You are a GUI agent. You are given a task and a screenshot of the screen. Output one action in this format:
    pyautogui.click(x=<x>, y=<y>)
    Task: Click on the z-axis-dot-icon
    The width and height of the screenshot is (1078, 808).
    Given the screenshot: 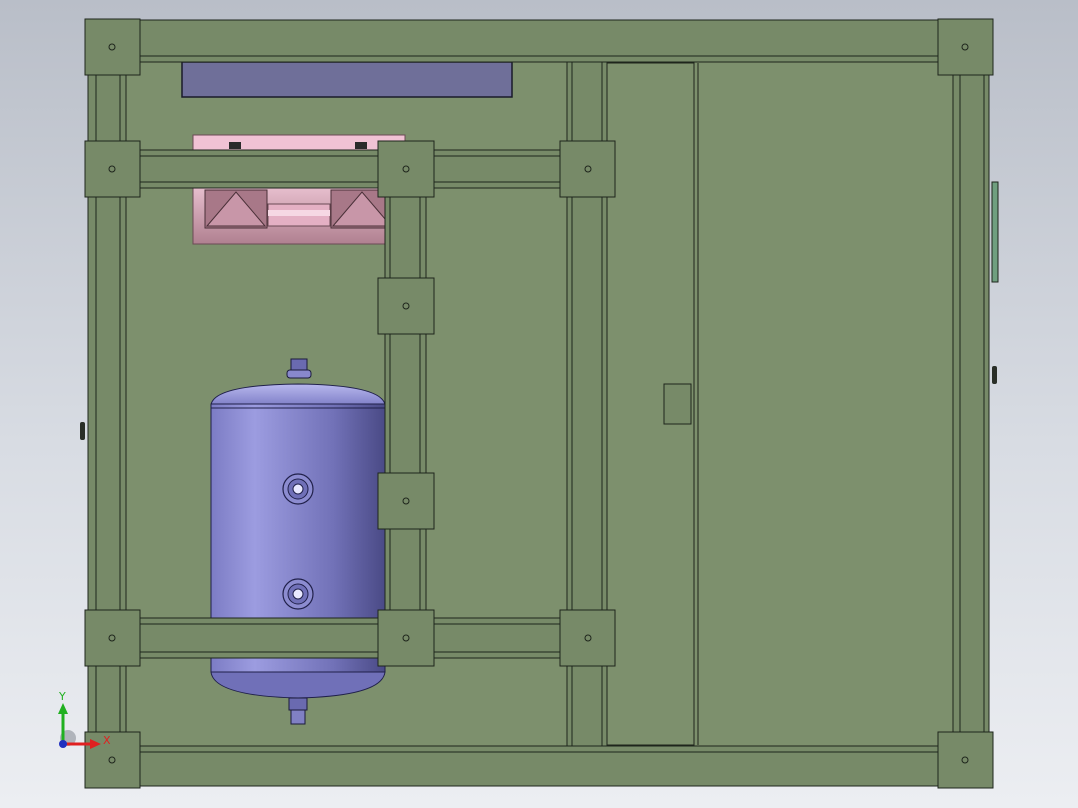 What is the action you would take?
    pyautogui.click(x=63, y=744)
    